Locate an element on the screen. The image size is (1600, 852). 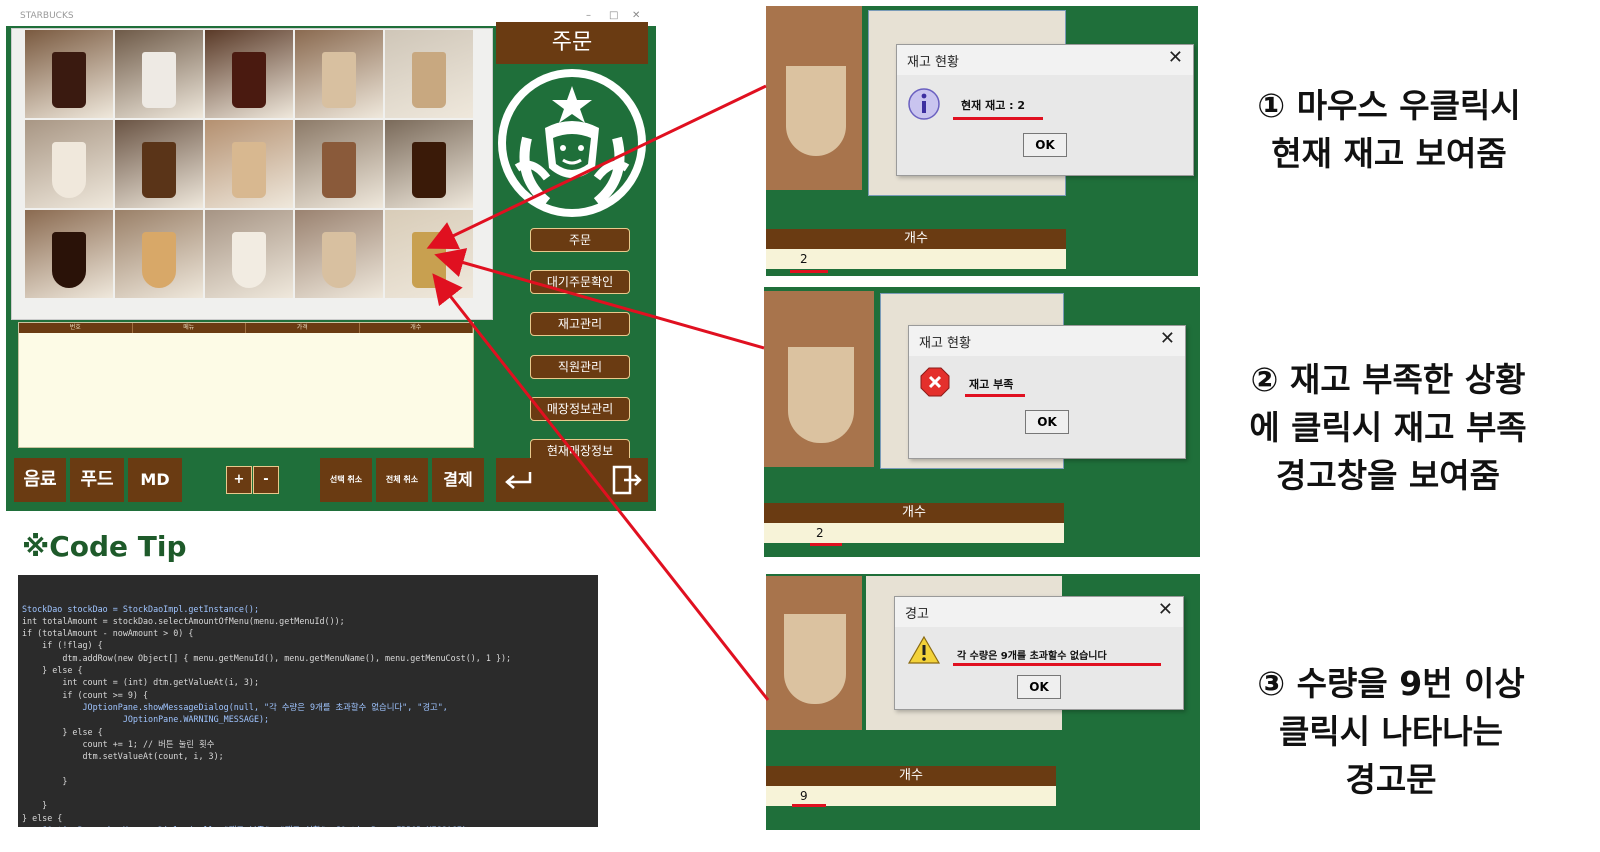
menu-item-iced-latte is located at coordinates (339, 74).